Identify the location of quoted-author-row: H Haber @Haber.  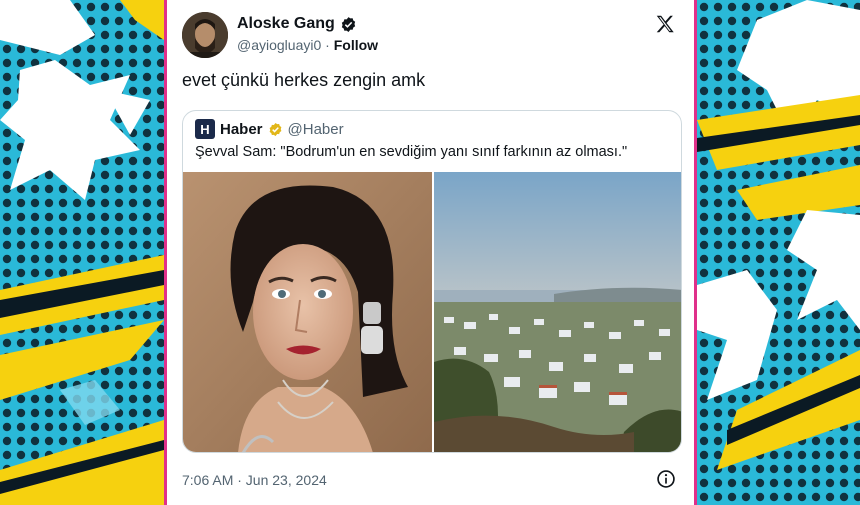
(269, 129).